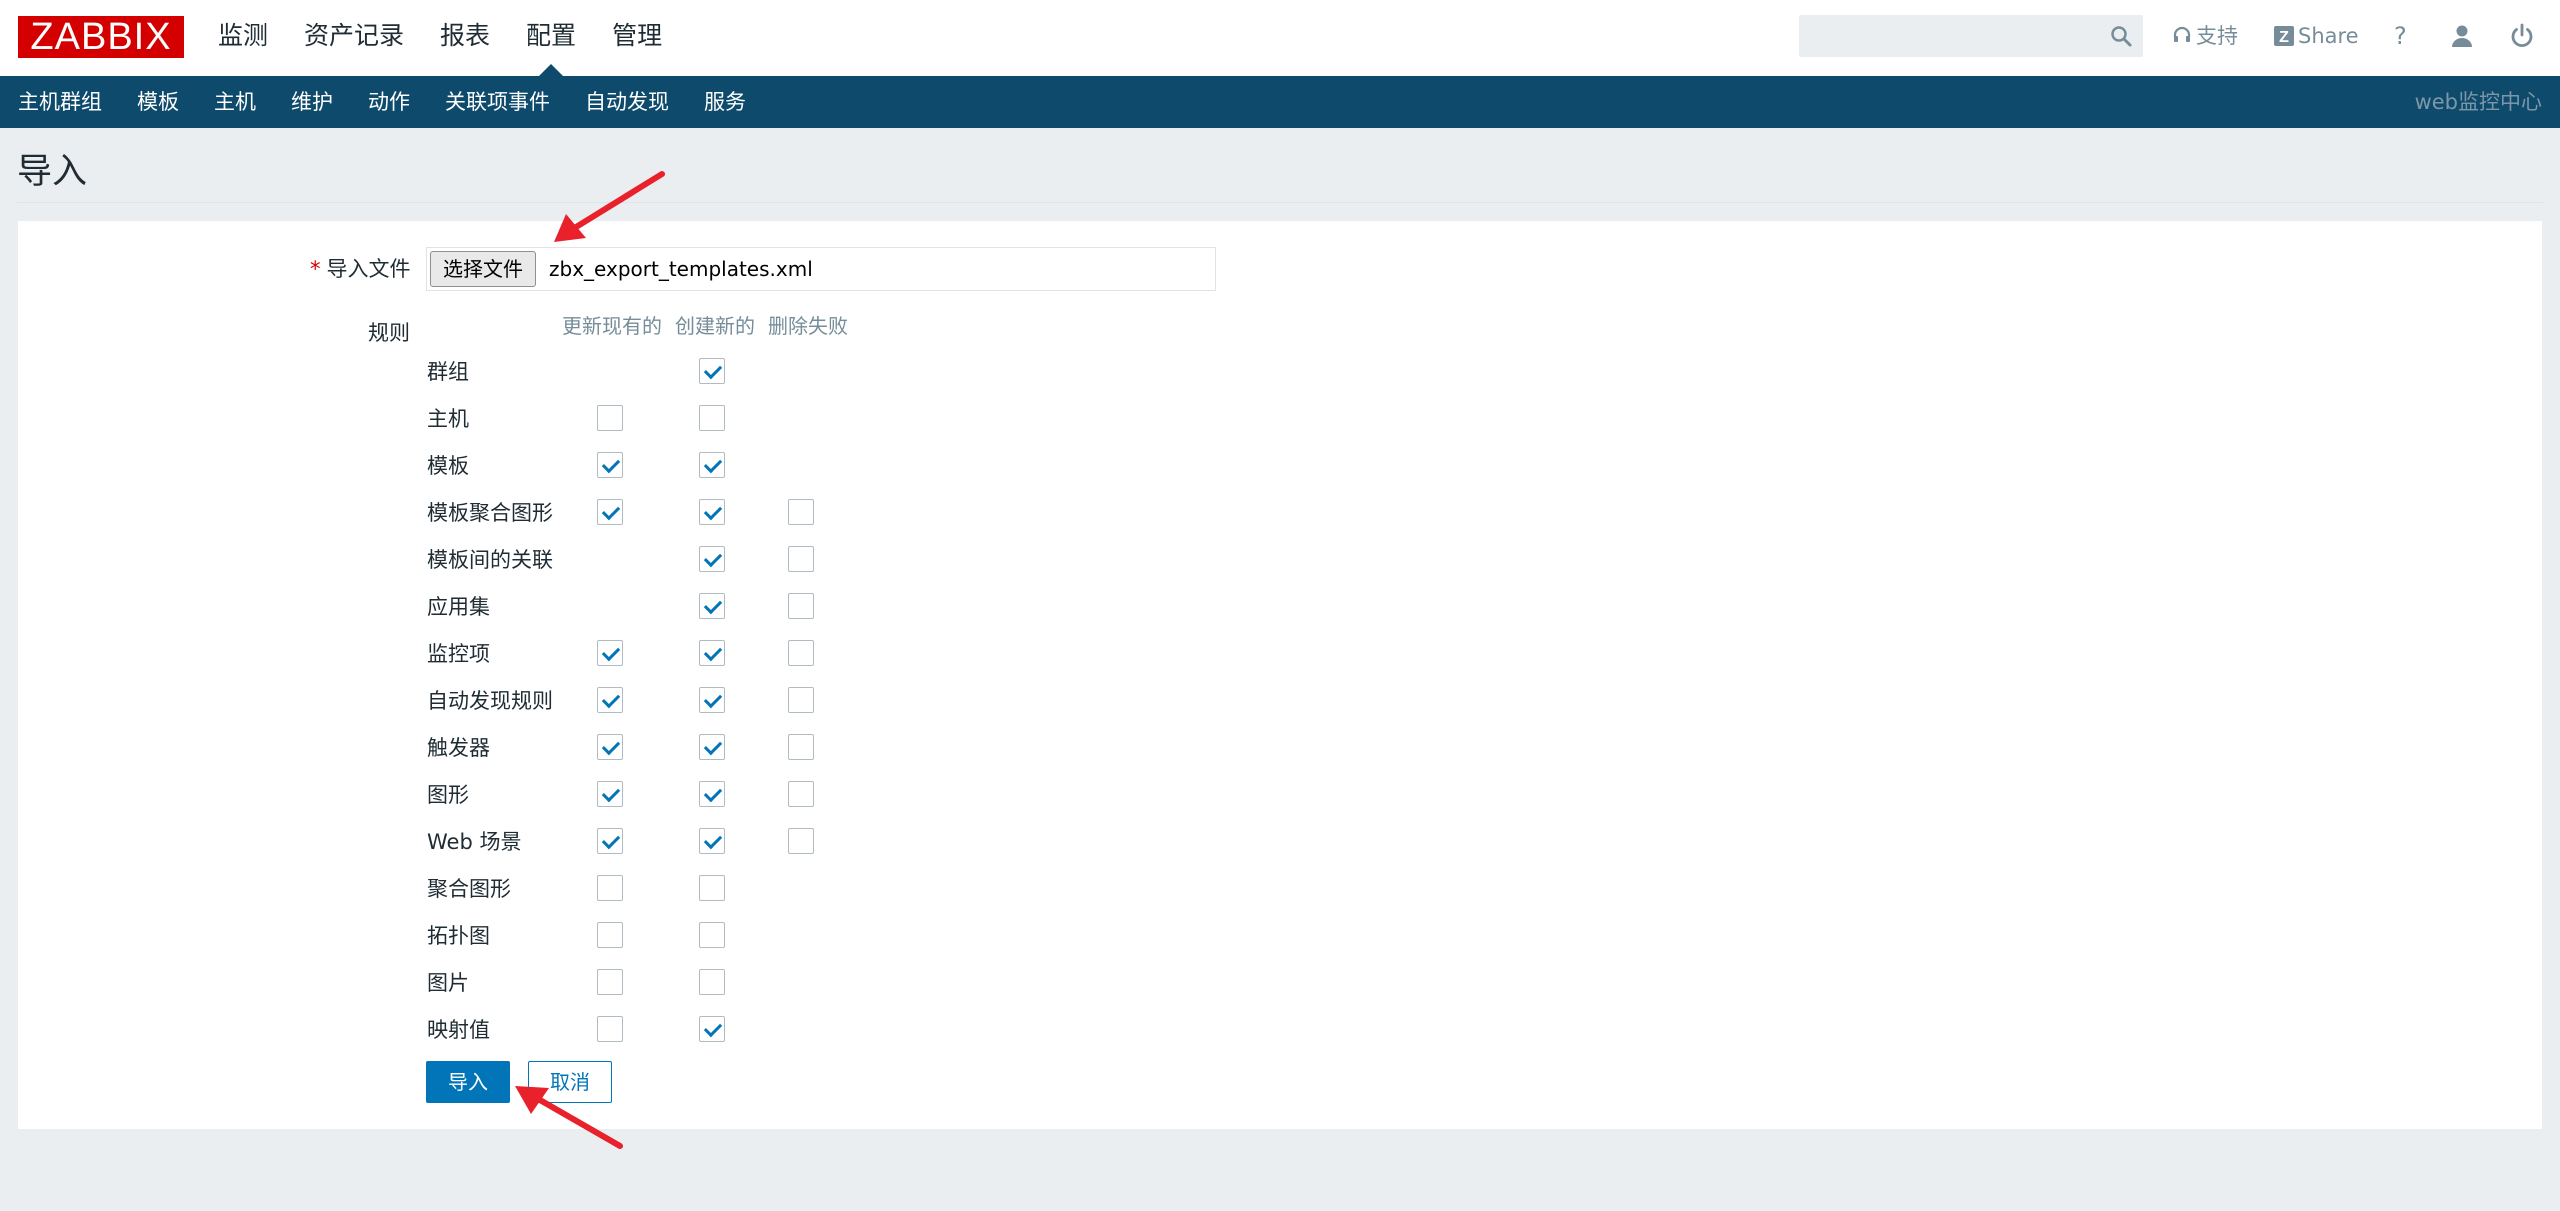  Describe the element at coordinates (715, 326) in the screenshot. I see `column-create-new: 创建新的` at that location.